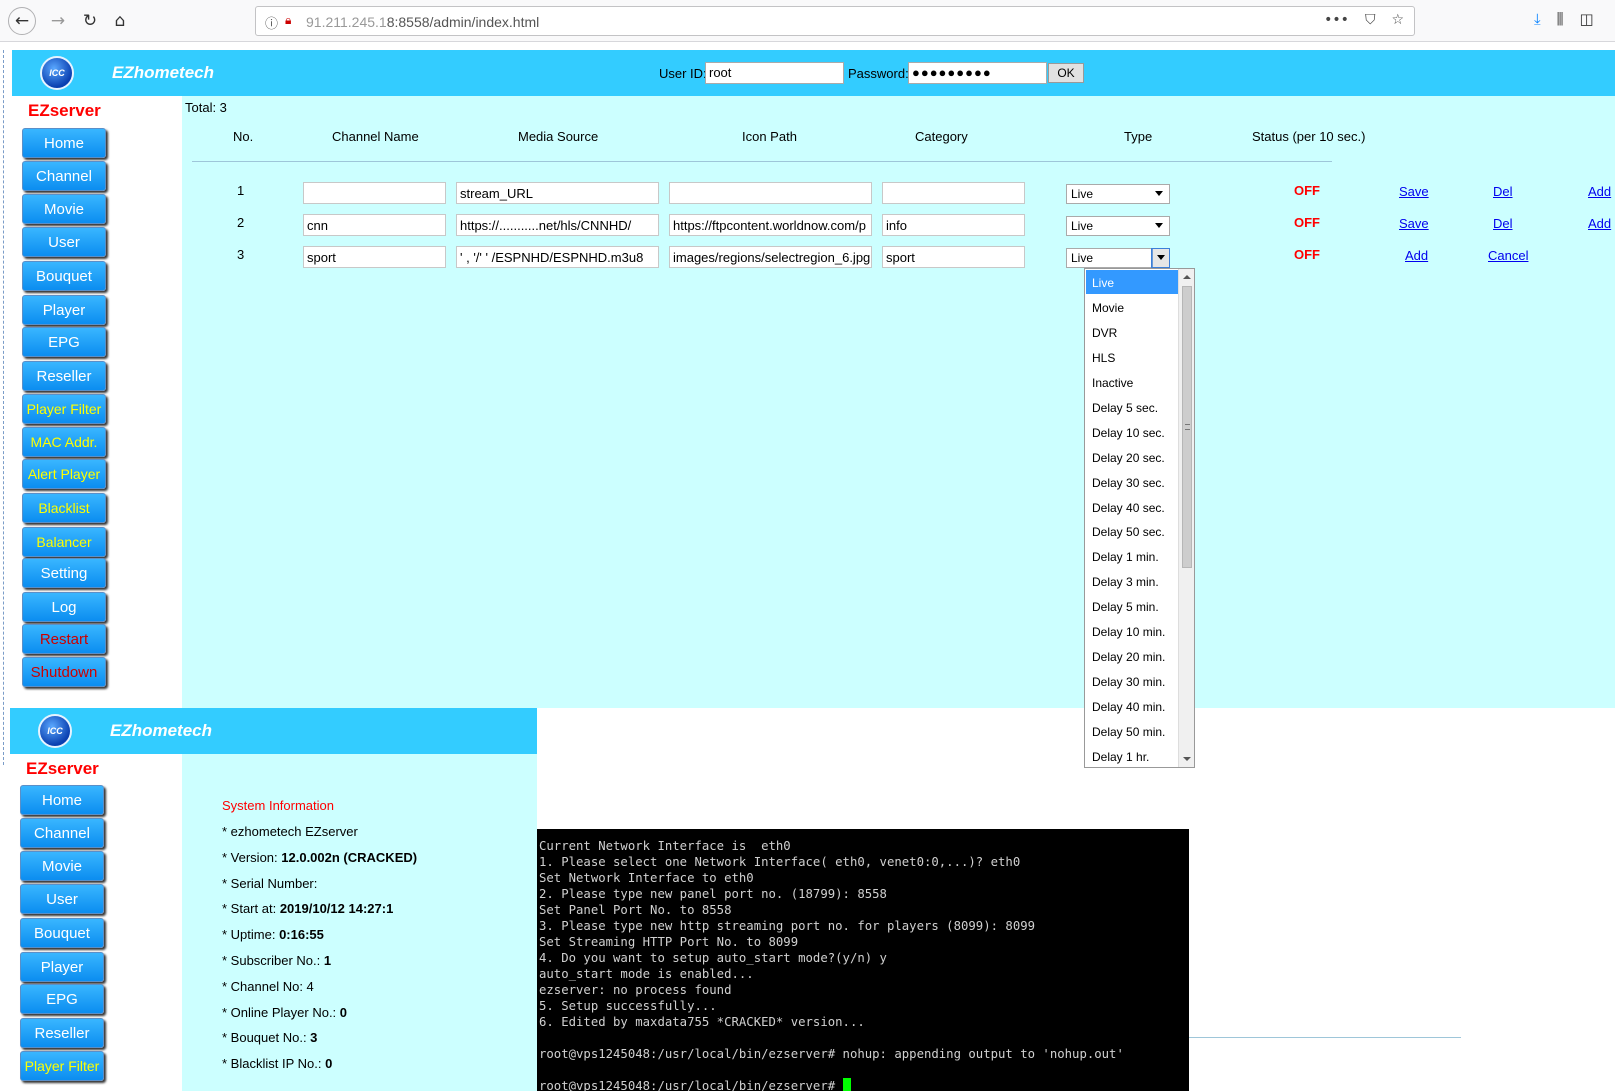  Describe the element at coordinates (1132, 731) in the screenshot. I see `dropdown-option: Delay 50 min.` at that location.